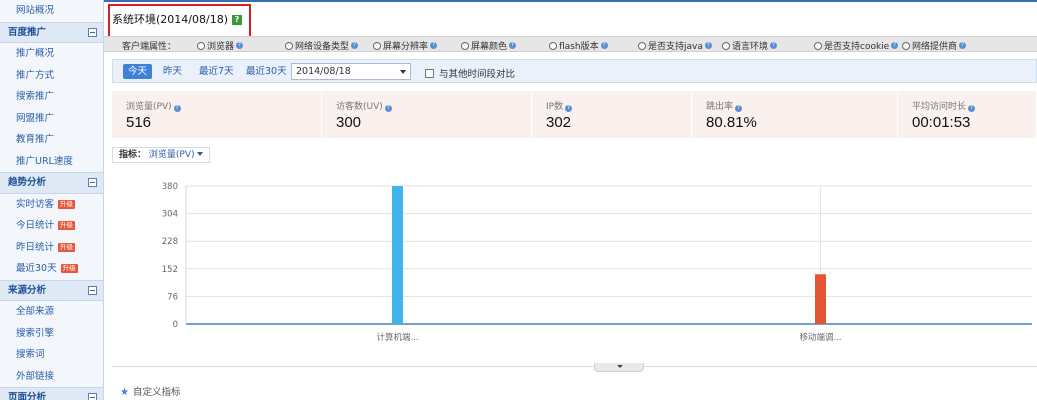 The height and width of the screenshot is (400, 1037). I want to click on sidebar-item: 全部来源, so click(51, 312).